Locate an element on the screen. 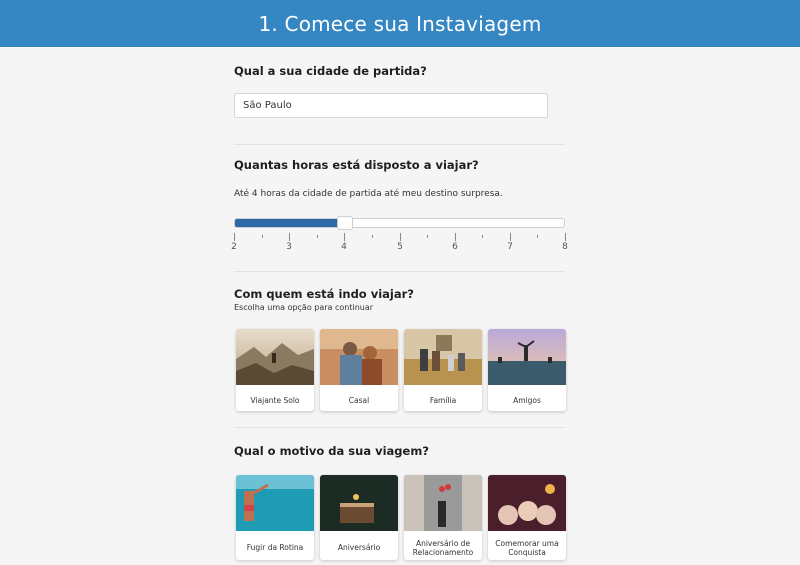  mountain-hiker-photo is located at coordinates (275, 357).